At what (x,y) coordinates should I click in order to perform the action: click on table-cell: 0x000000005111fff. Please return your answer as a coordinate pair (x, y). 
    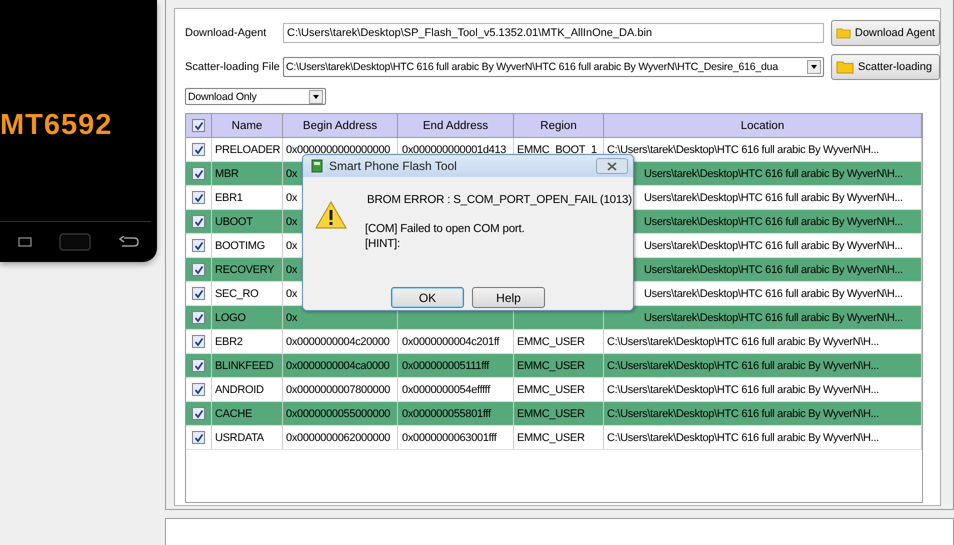
    Looking at the image, I should click on (446, 366).